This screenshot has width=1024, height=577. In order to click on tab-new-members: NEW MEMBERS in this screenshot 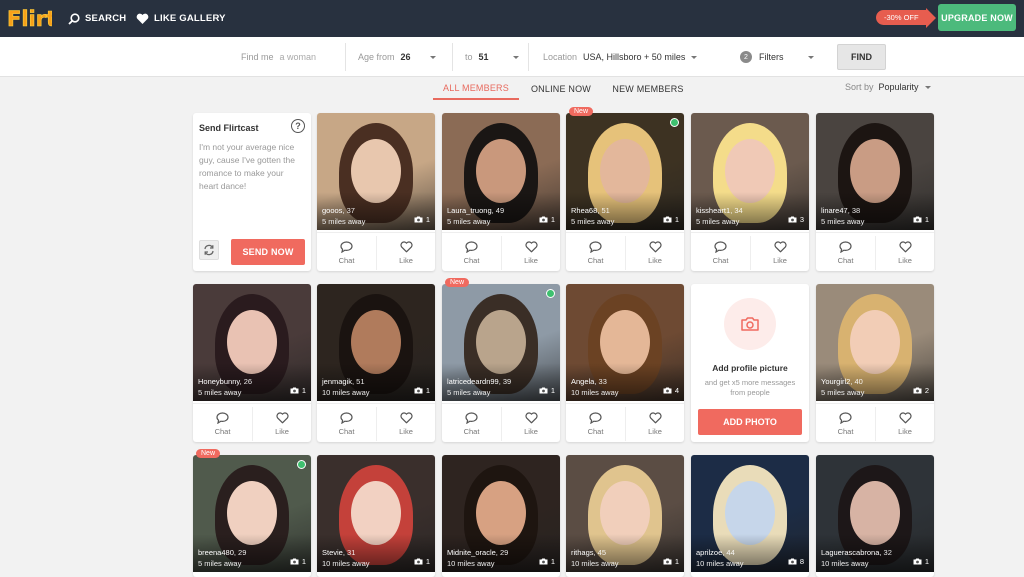, I will do `click(648, 89)`.